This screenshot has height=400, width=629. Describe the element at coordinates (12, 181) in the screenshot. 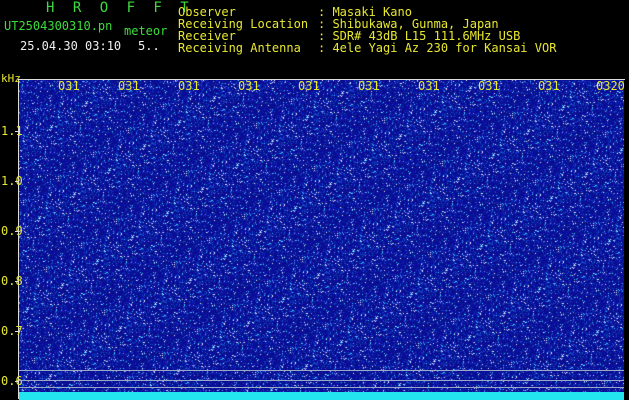

I see `y-tick-label: 1.0` at that location.